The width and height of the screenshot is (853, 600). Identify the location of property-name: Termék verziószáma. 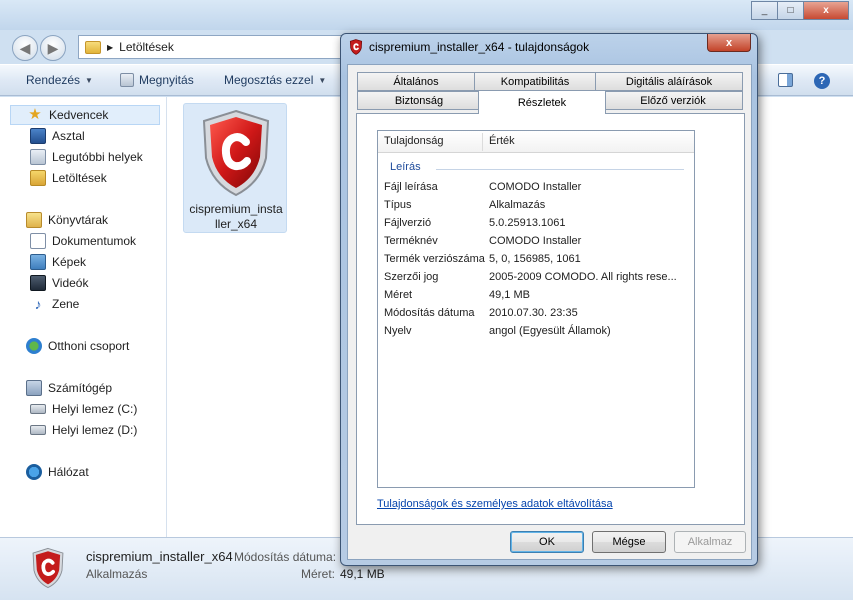
(434, 259).